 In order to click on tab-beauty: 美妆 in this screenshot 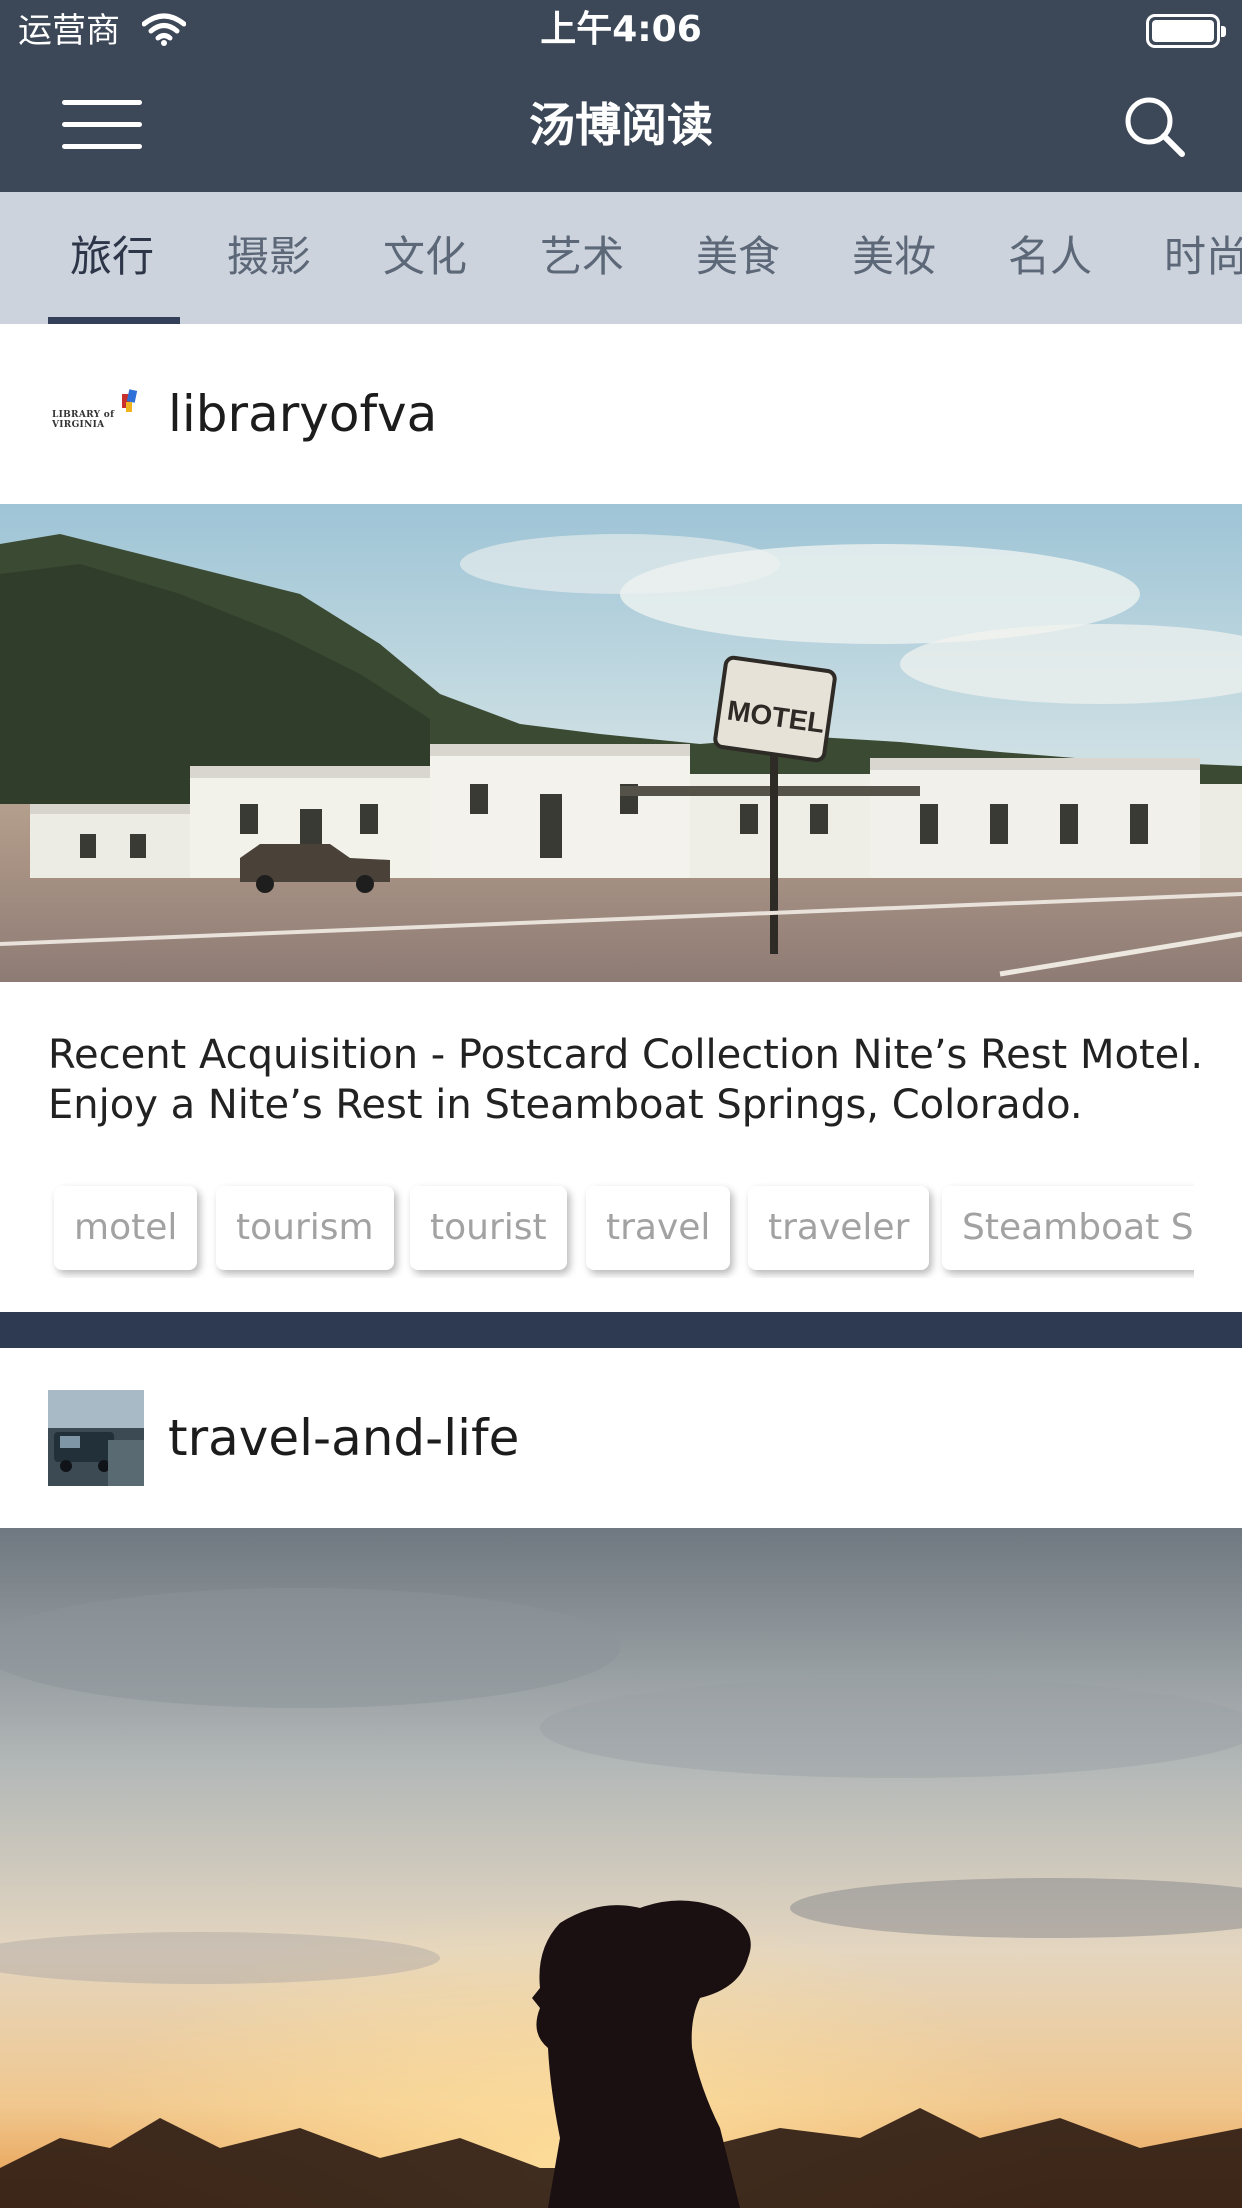, I will do `click(894, 258)`.